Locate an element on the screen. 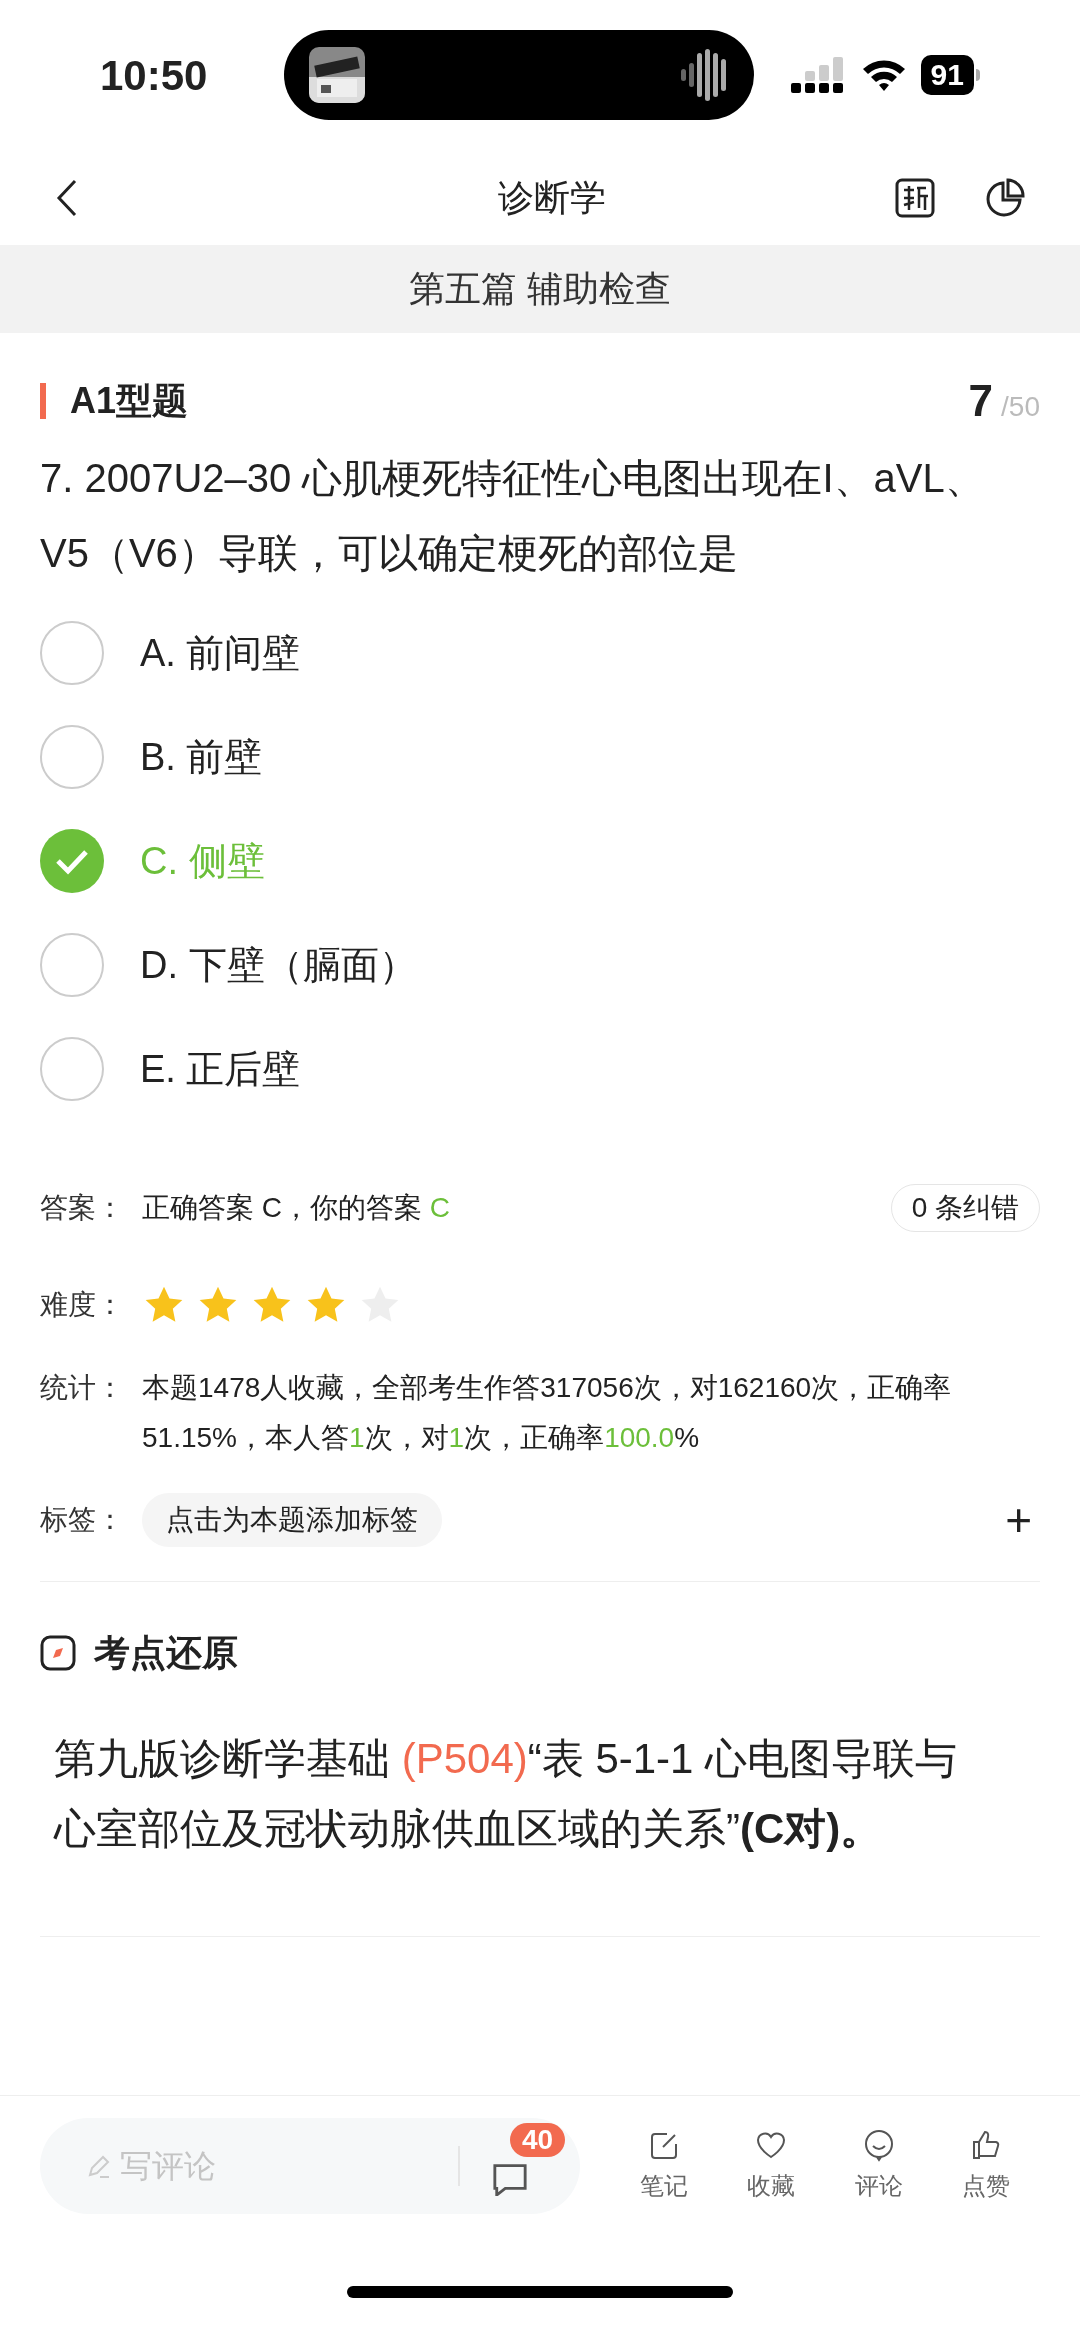 This screenshot has width=1080, height=2341. nav-title: 诊断学 is located at coordinates (552, 197).